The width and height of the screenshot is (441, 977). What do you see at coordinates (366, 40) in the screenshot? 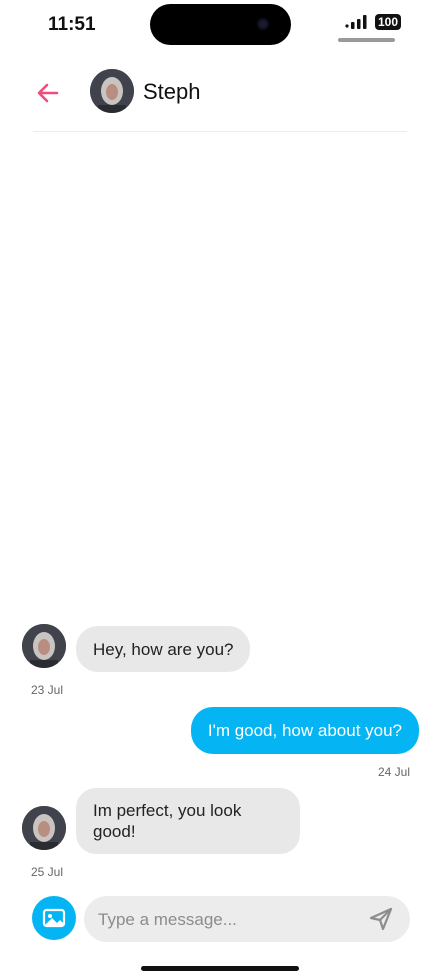
I see `status-grabber` at bounding box center [366, 40].